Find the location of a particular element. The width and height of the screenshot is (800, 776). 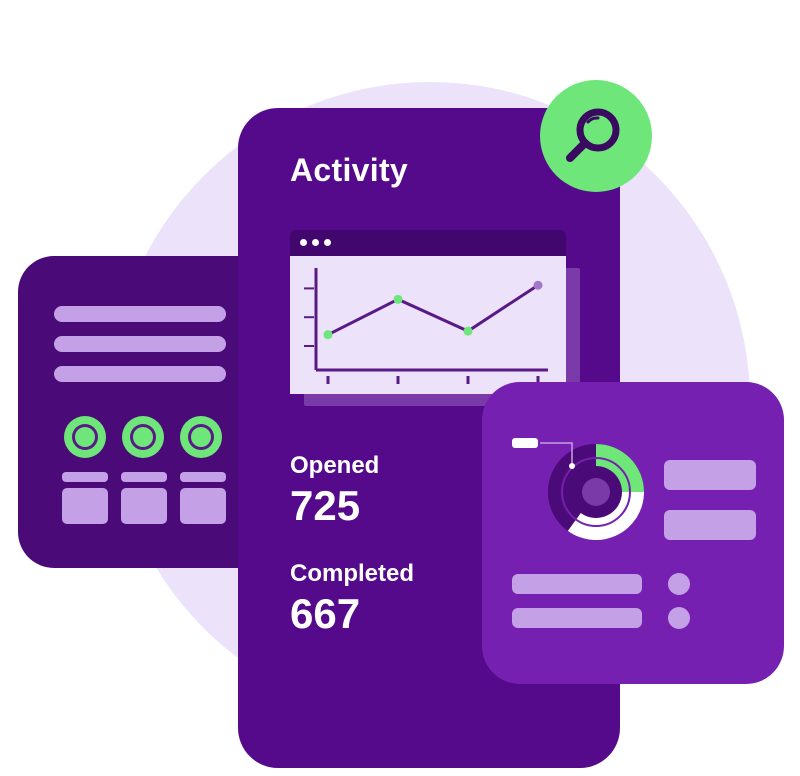

breakdown-card is located at coordinates (633, 533).